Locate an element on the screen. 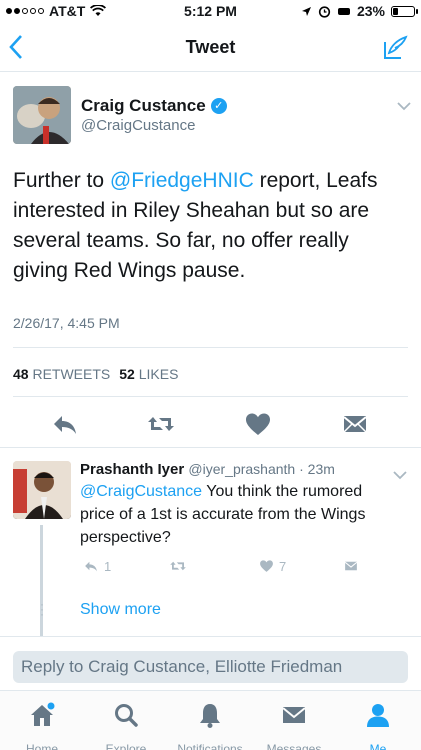  search-icon is located at coordinates (126, 715).